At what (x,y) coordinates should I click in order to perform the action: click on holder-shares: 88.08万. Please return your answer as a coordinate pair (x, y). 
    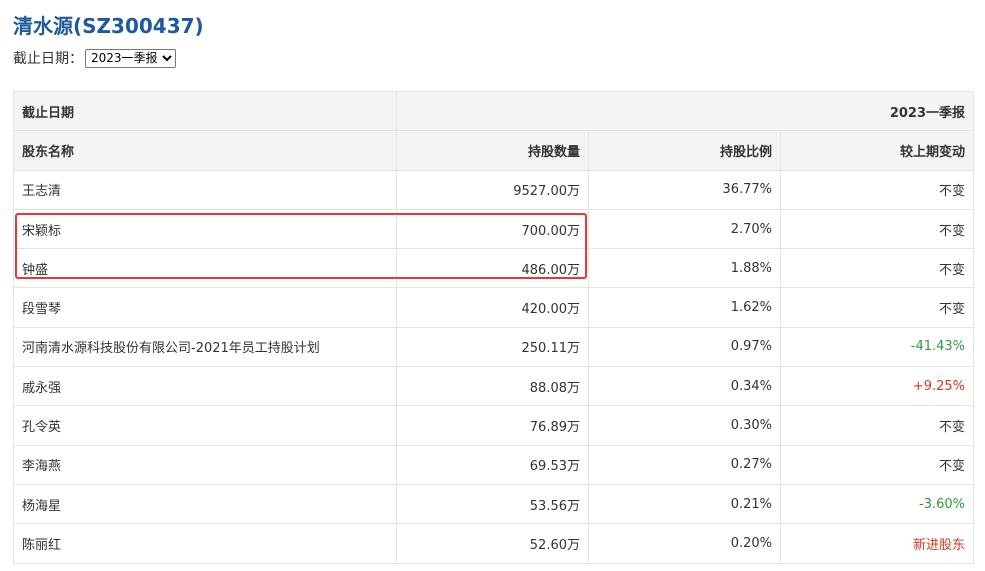
    Looking at the image, I should click on (492, 386).